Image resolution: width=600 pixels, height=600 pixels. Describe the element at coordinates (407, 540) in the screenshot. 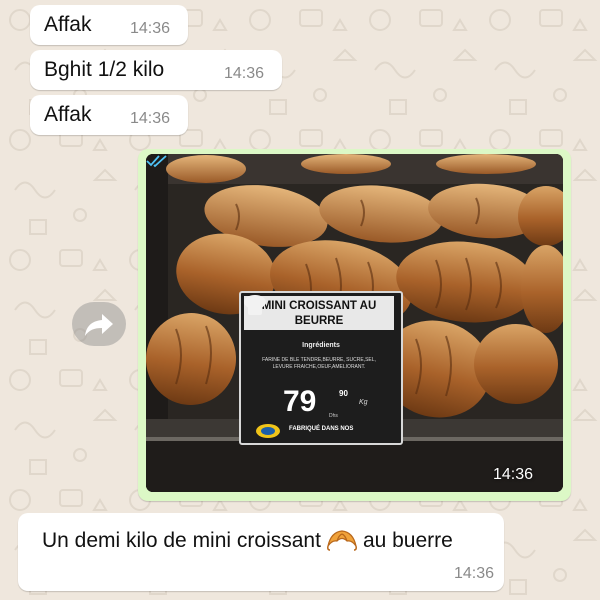

I see `message-text-part: au buerre` at that location.